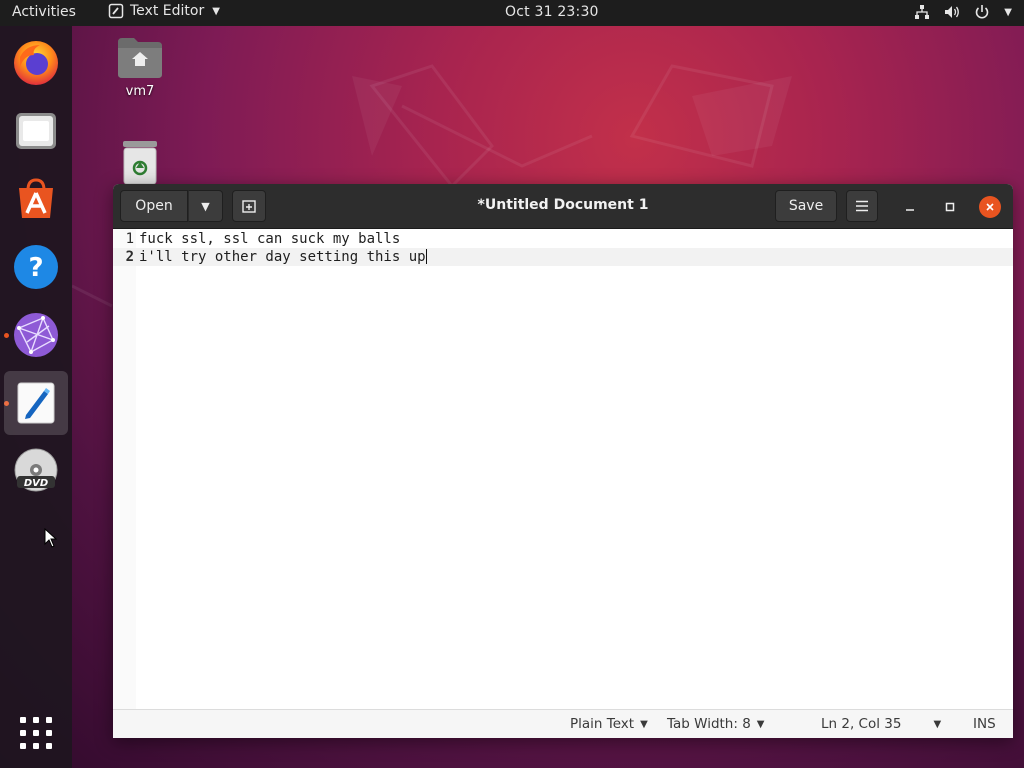 Image resolution: width=1024 pixels, height=768 pixels. I want to click on close-button, so click(990, 207).